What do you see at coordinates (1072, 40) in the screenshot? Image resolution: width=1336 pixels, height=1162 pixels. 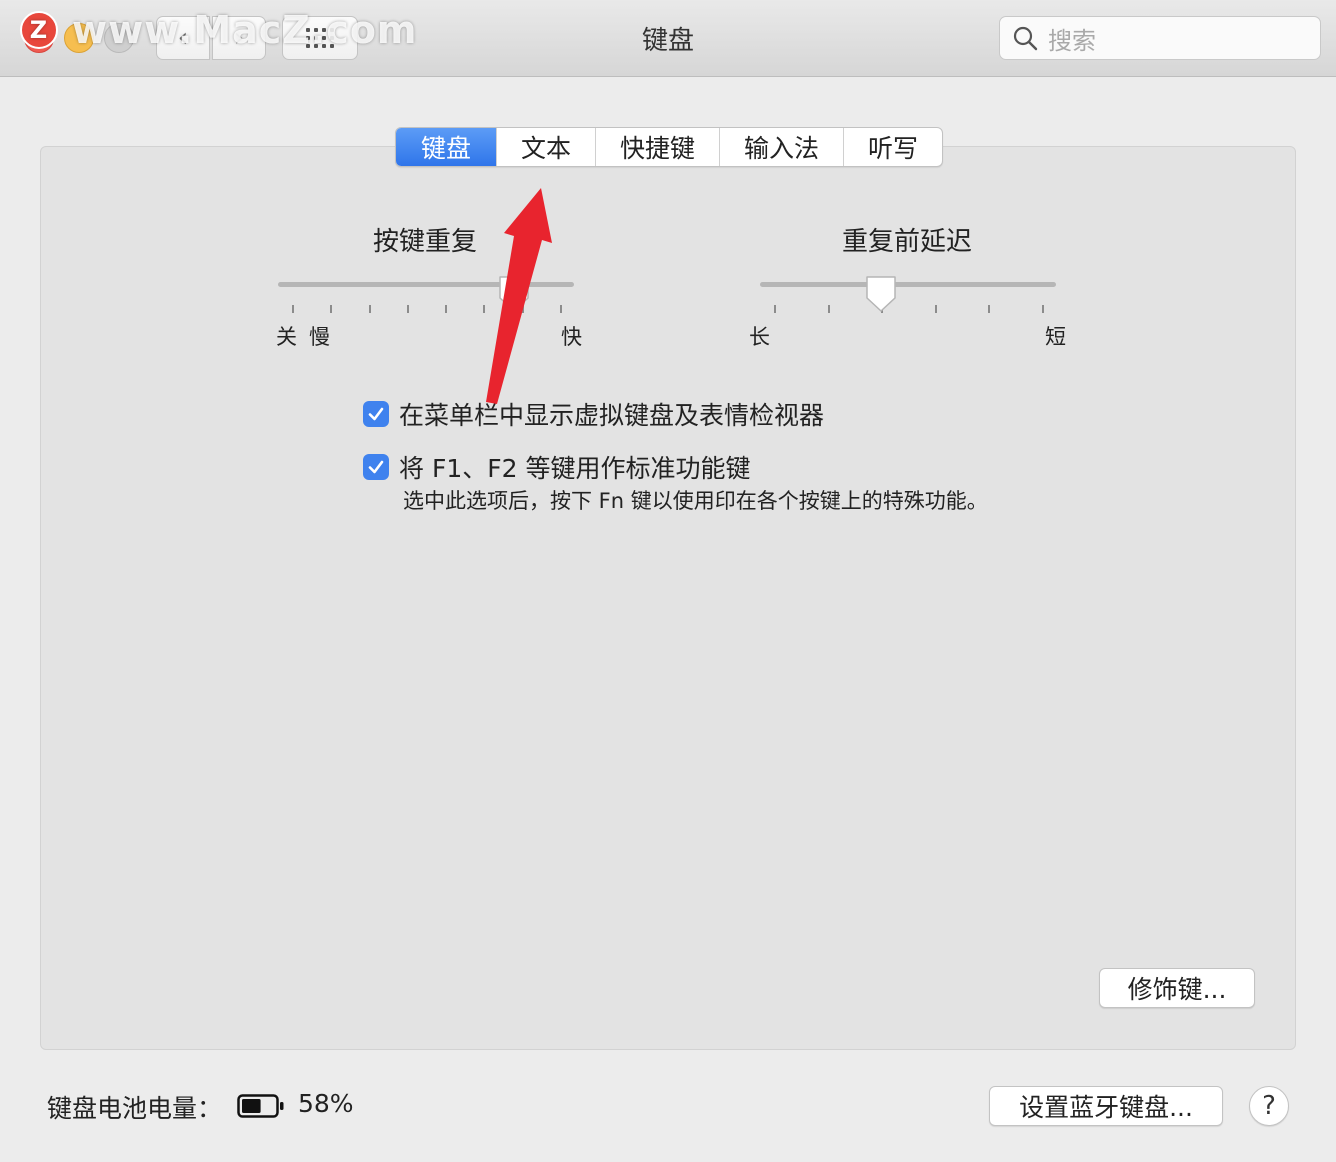 I see `search-placeholder: 搜索` at bounding box center [1072, 40].